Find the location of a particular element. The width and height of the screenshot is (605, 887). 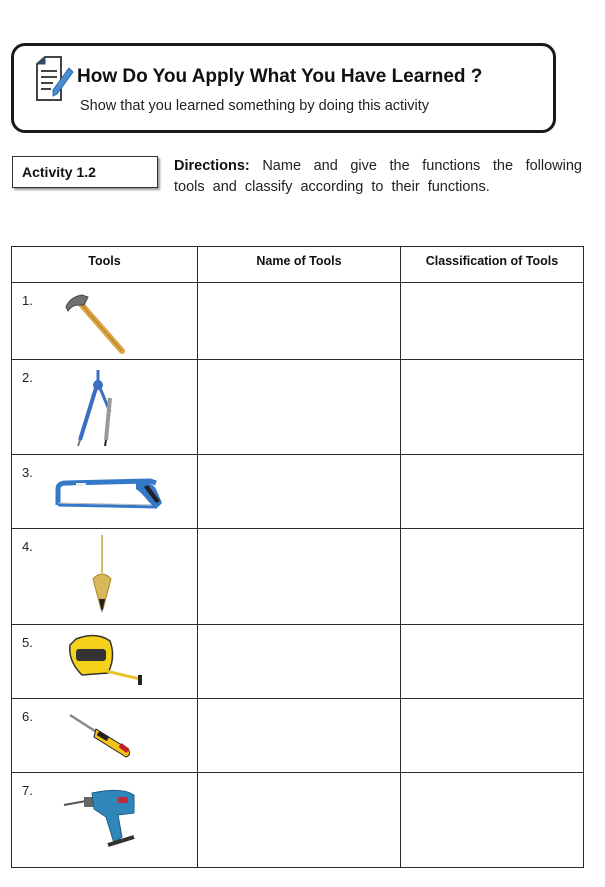

claw-hammer-icon is located at coordinates (95, 324).